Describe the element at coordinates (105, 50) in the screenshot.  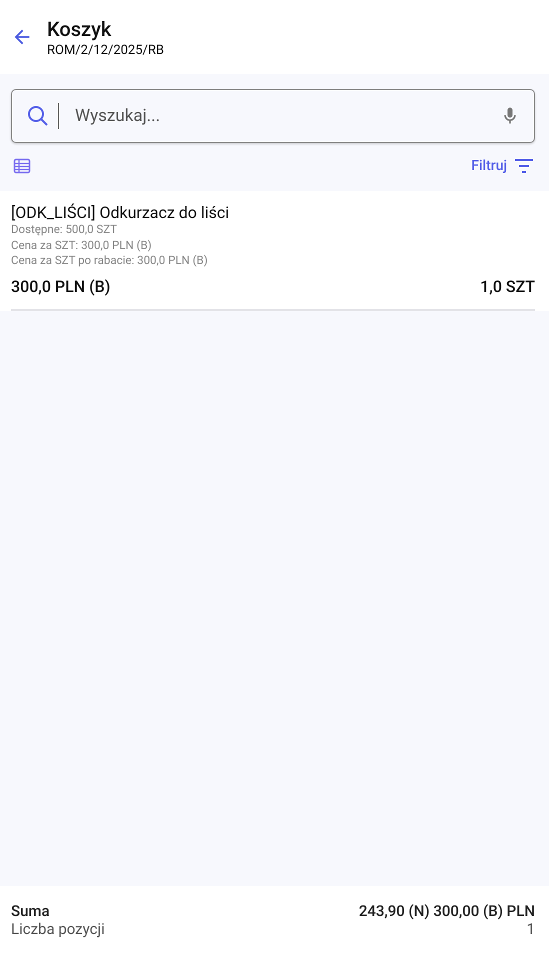
I see `document-number: ROM/2/12/2025/RB` at that location.